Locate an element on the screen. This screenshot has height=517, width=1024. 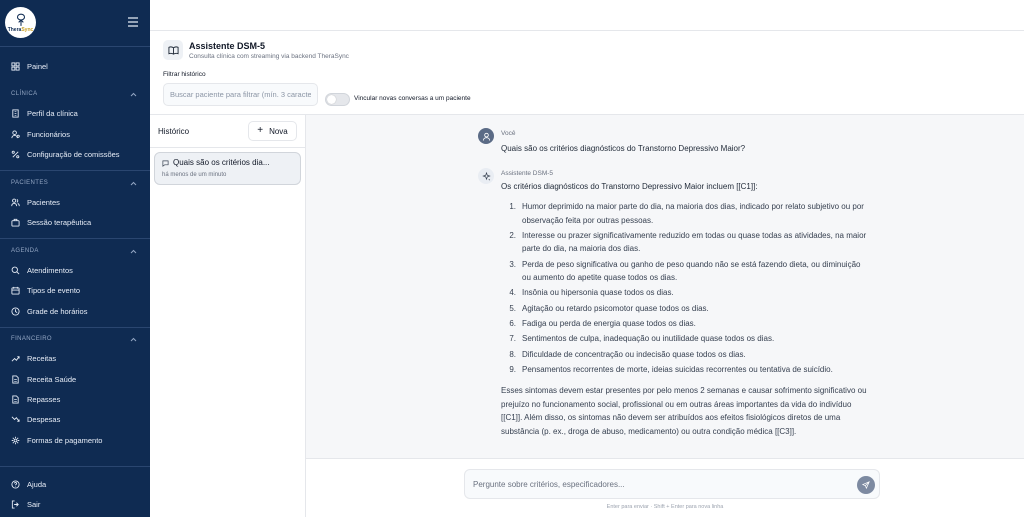
sidebar-item-label: Painel is located at coordinates (37, 66).